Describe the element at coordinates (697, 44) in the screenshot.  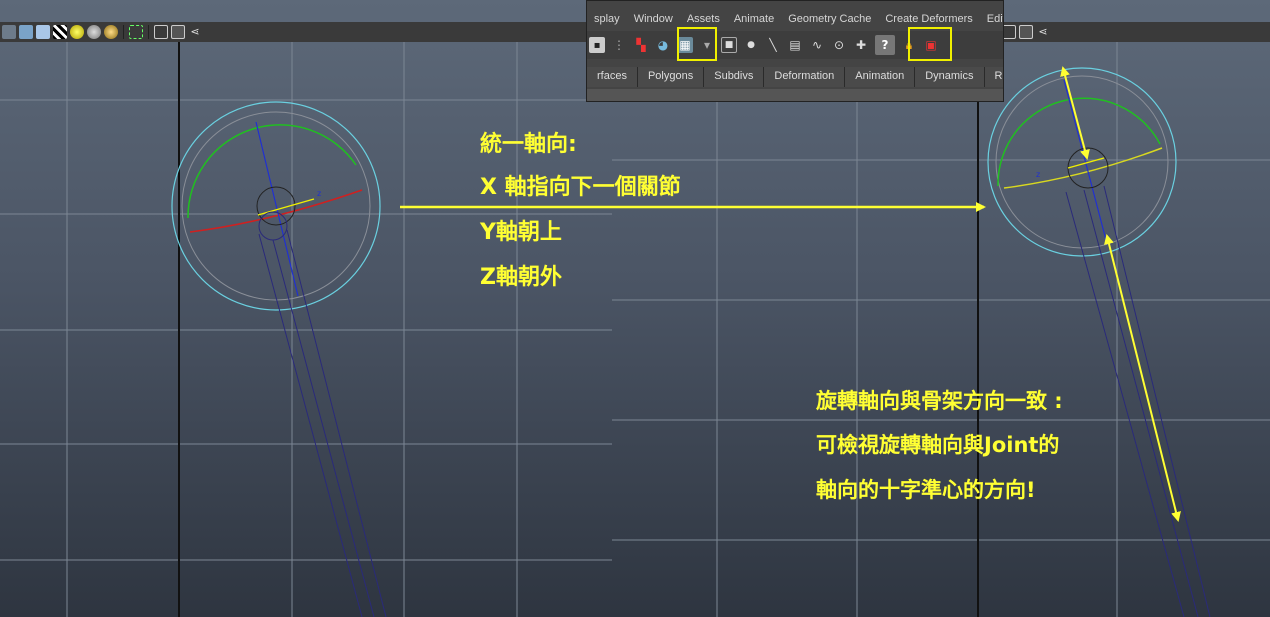
I see `highlight-select-component` at that location.